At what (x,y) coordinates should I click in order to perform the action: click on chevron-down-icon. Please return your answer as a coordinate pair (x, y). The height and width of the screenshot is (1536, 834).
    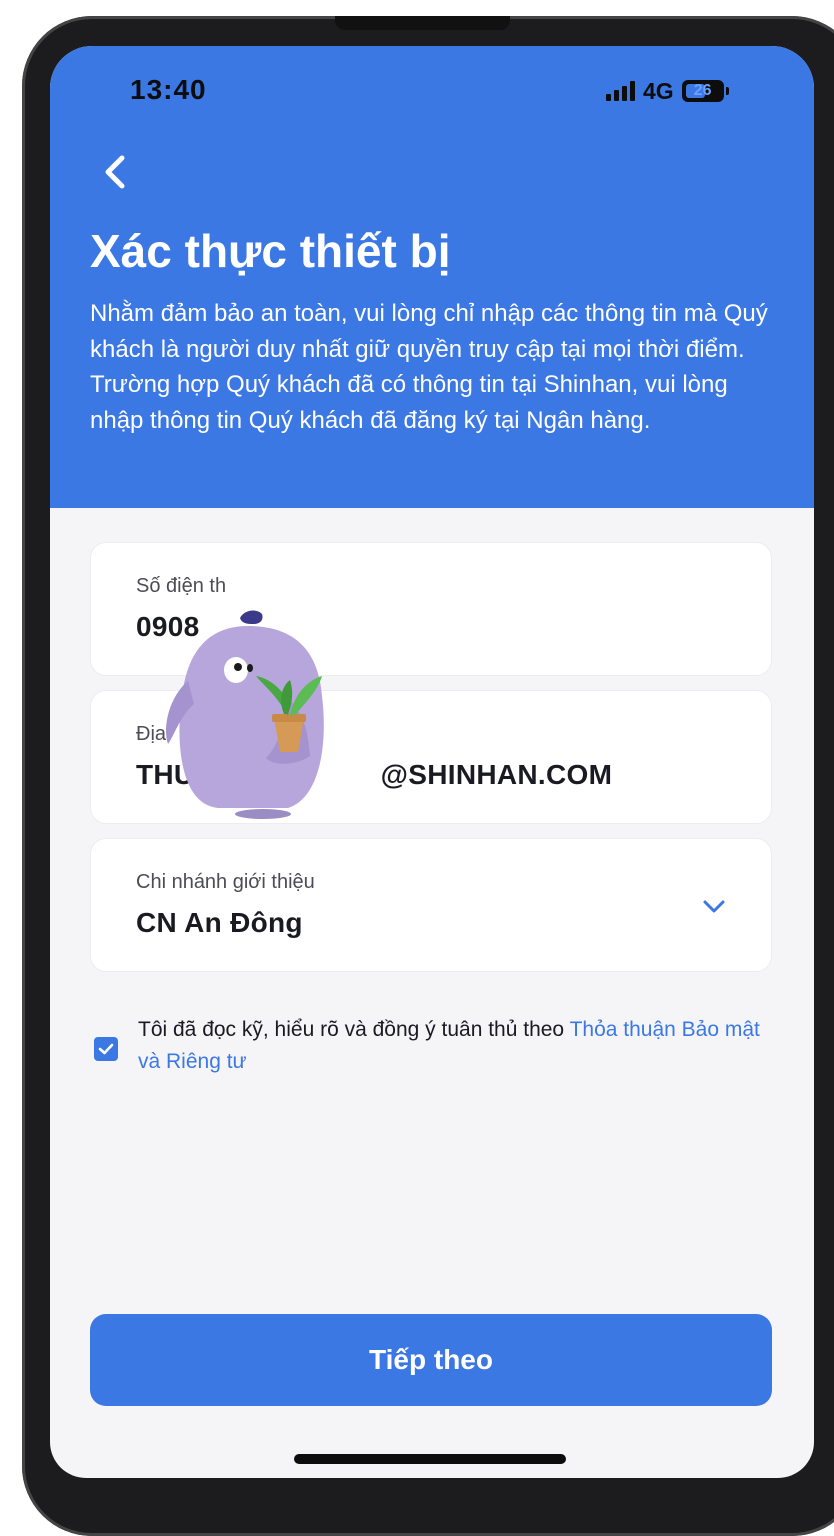
    Looking at the image, I should click on (714, 906).